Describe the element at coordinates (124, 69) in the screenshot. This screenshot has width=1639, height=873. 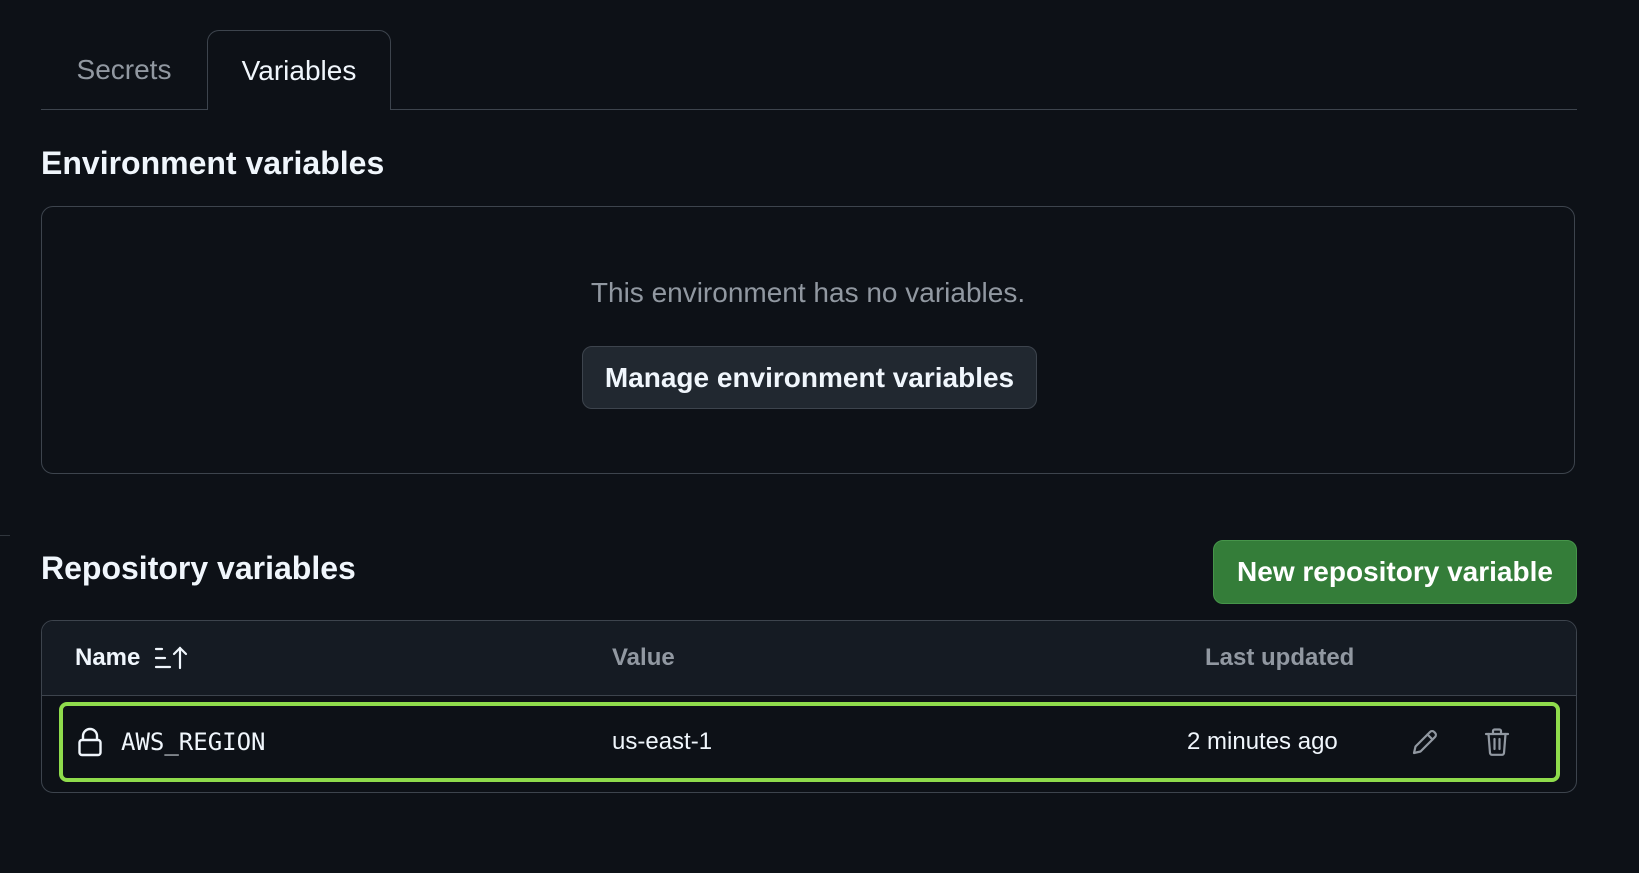
I see `tab-secrets: Secrets` at that location.